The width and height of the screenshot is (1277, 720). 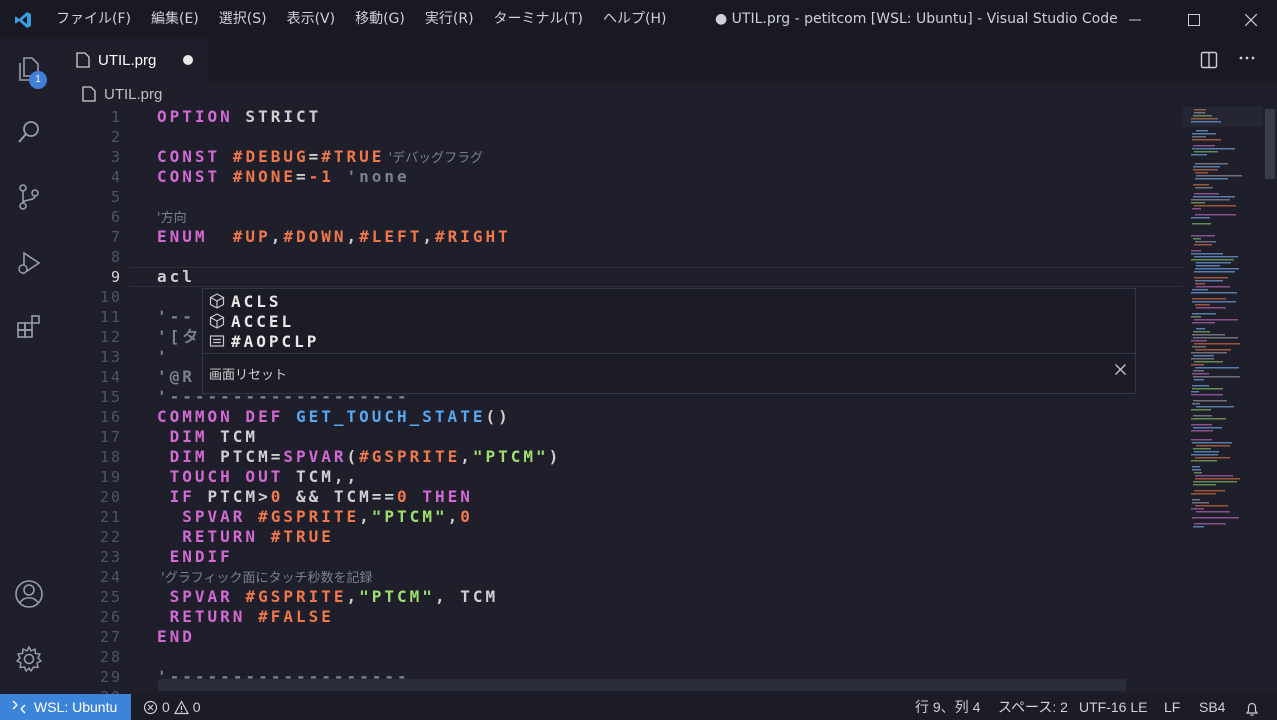 I want to click on vertical-scrollbar, so click(x=1270, y=400).